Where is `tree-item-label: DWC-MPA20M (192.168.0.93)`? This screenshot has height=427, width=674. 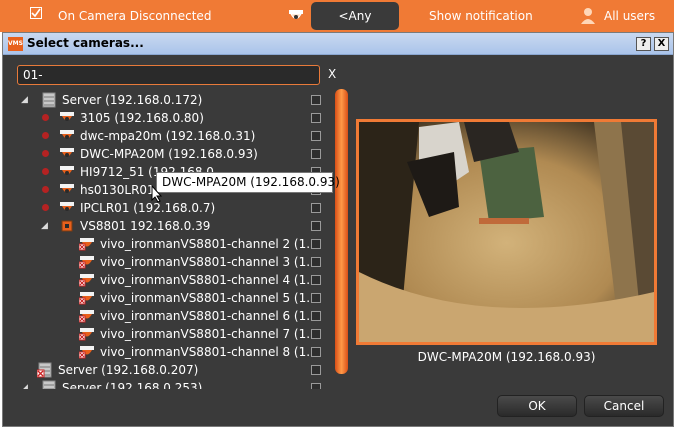
tree-item-label: DWC-MPA20M (192.168.0.93) is located at coordinates (169, 154).